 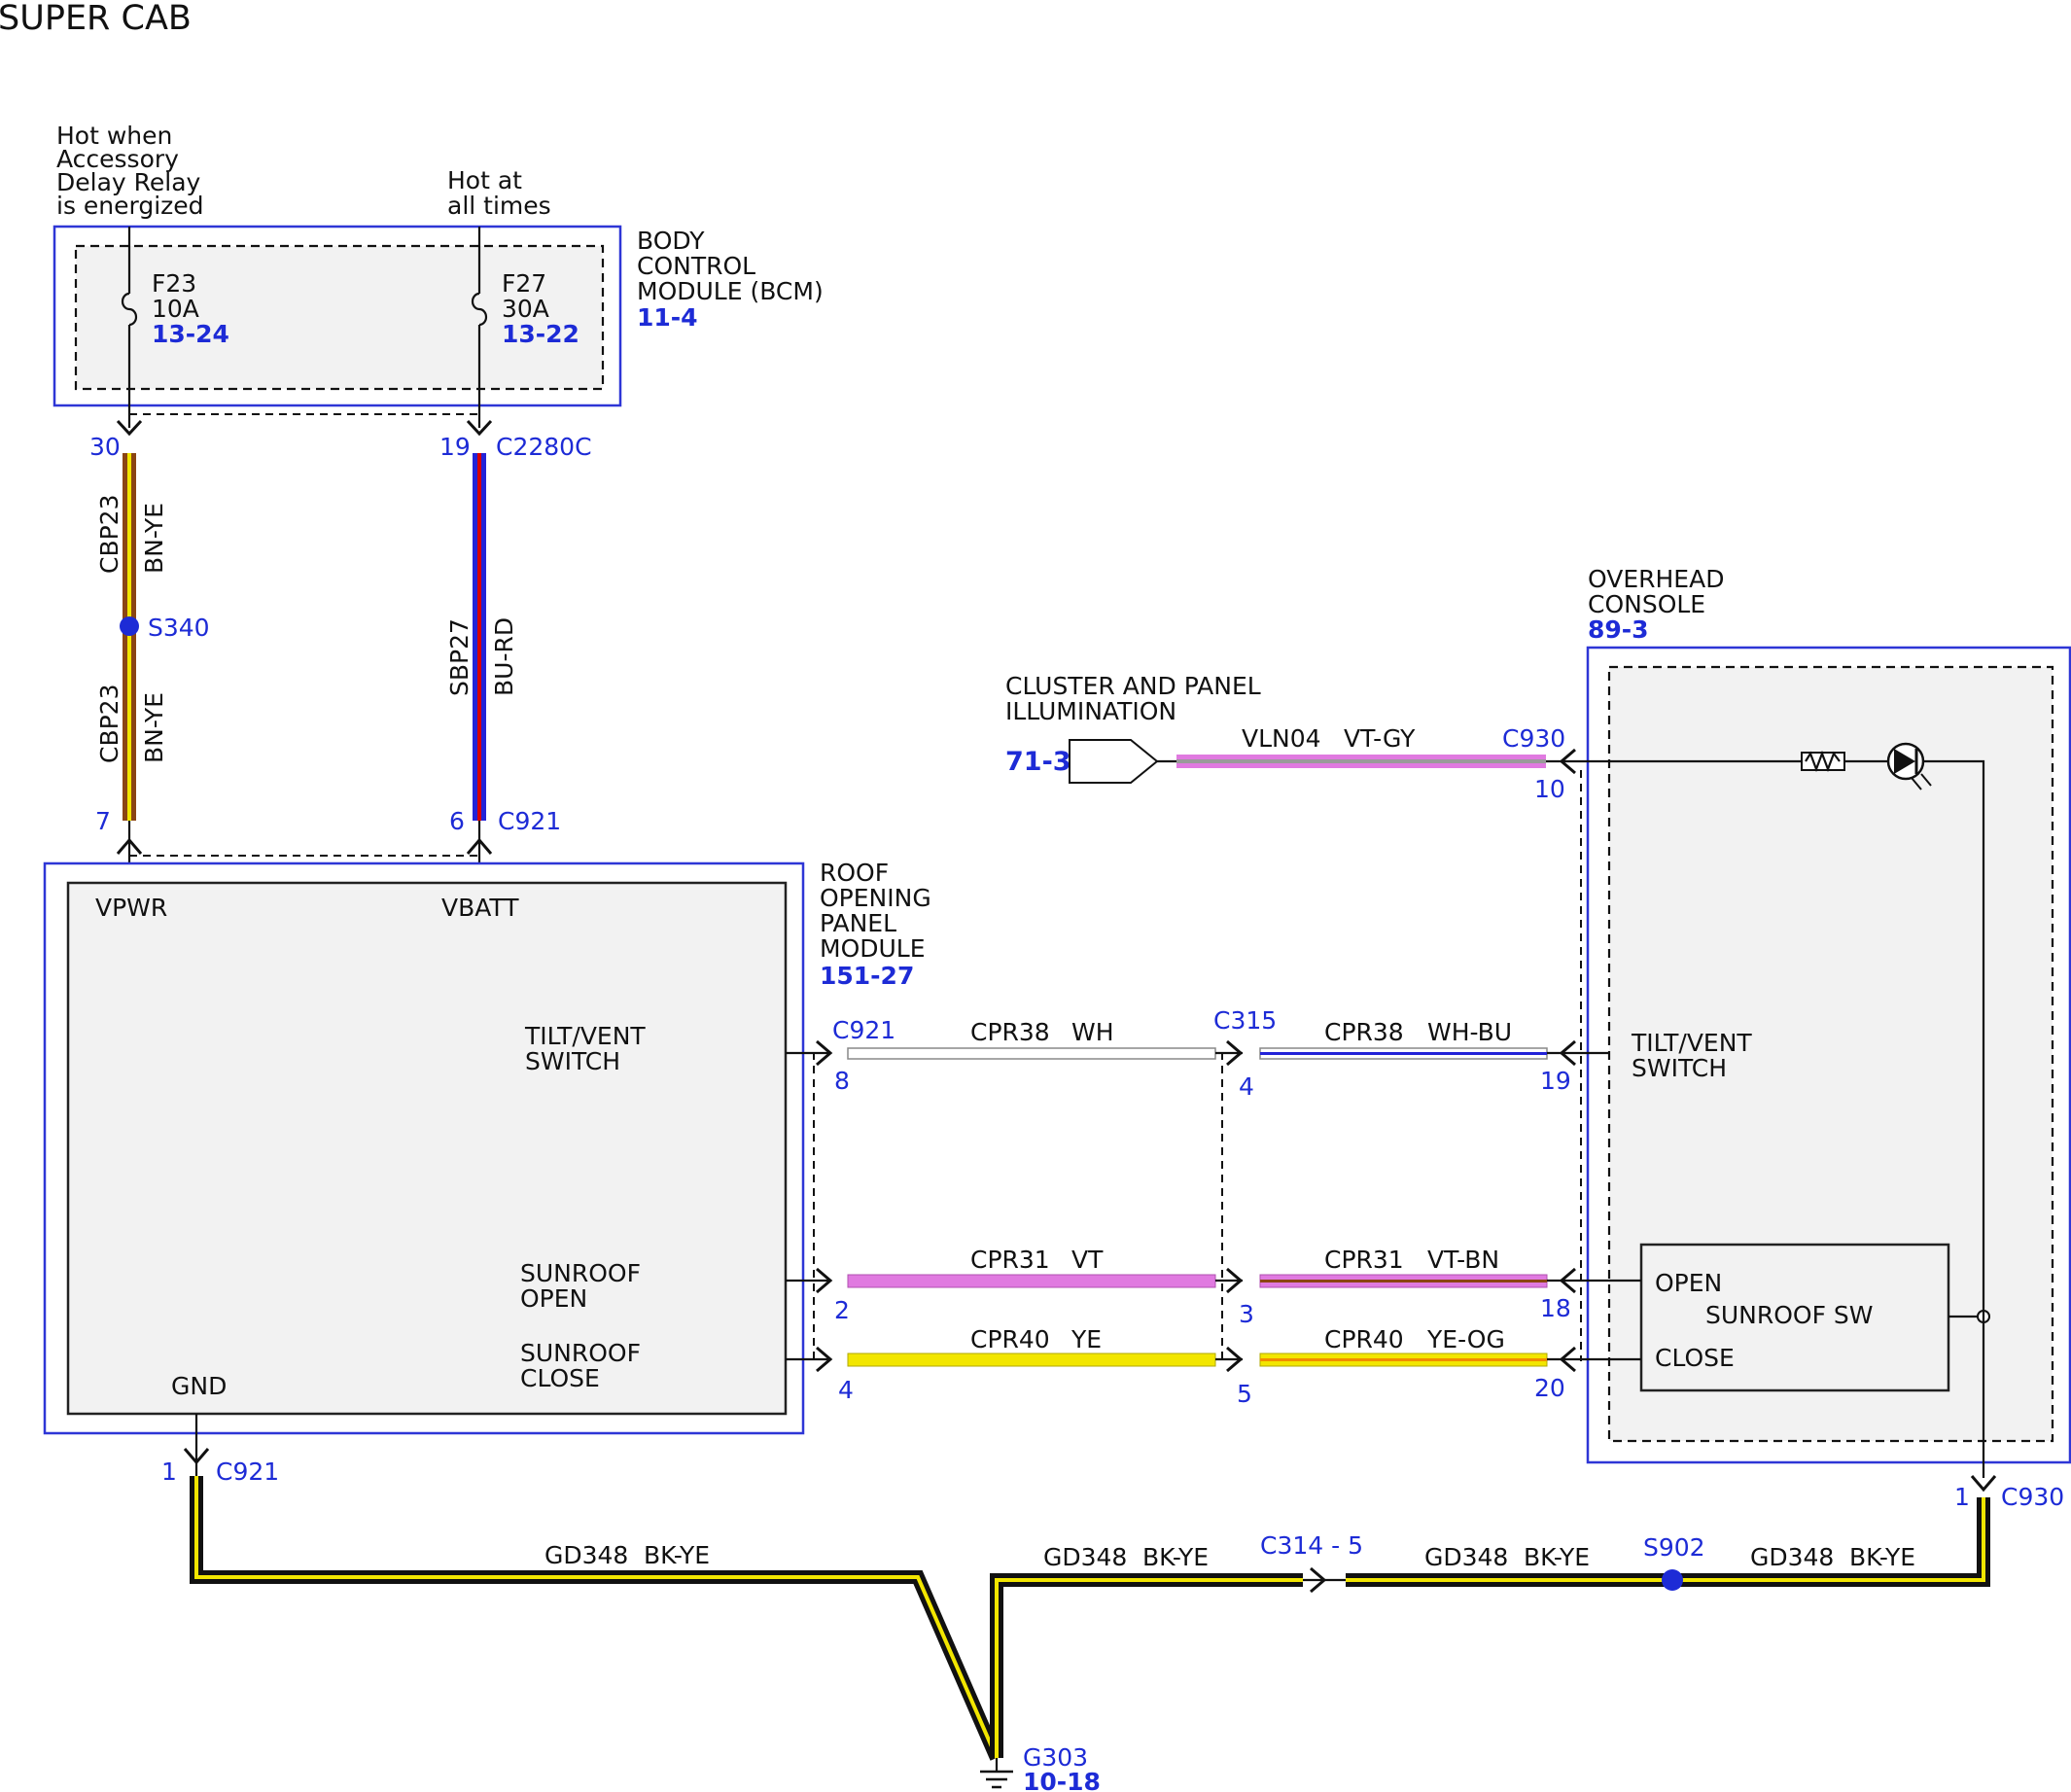 What do you see at coordinates (247, 1472) in the screenshot?
I see `connector-c921-gnd-label: C921` at bounding box center [247, 1472].